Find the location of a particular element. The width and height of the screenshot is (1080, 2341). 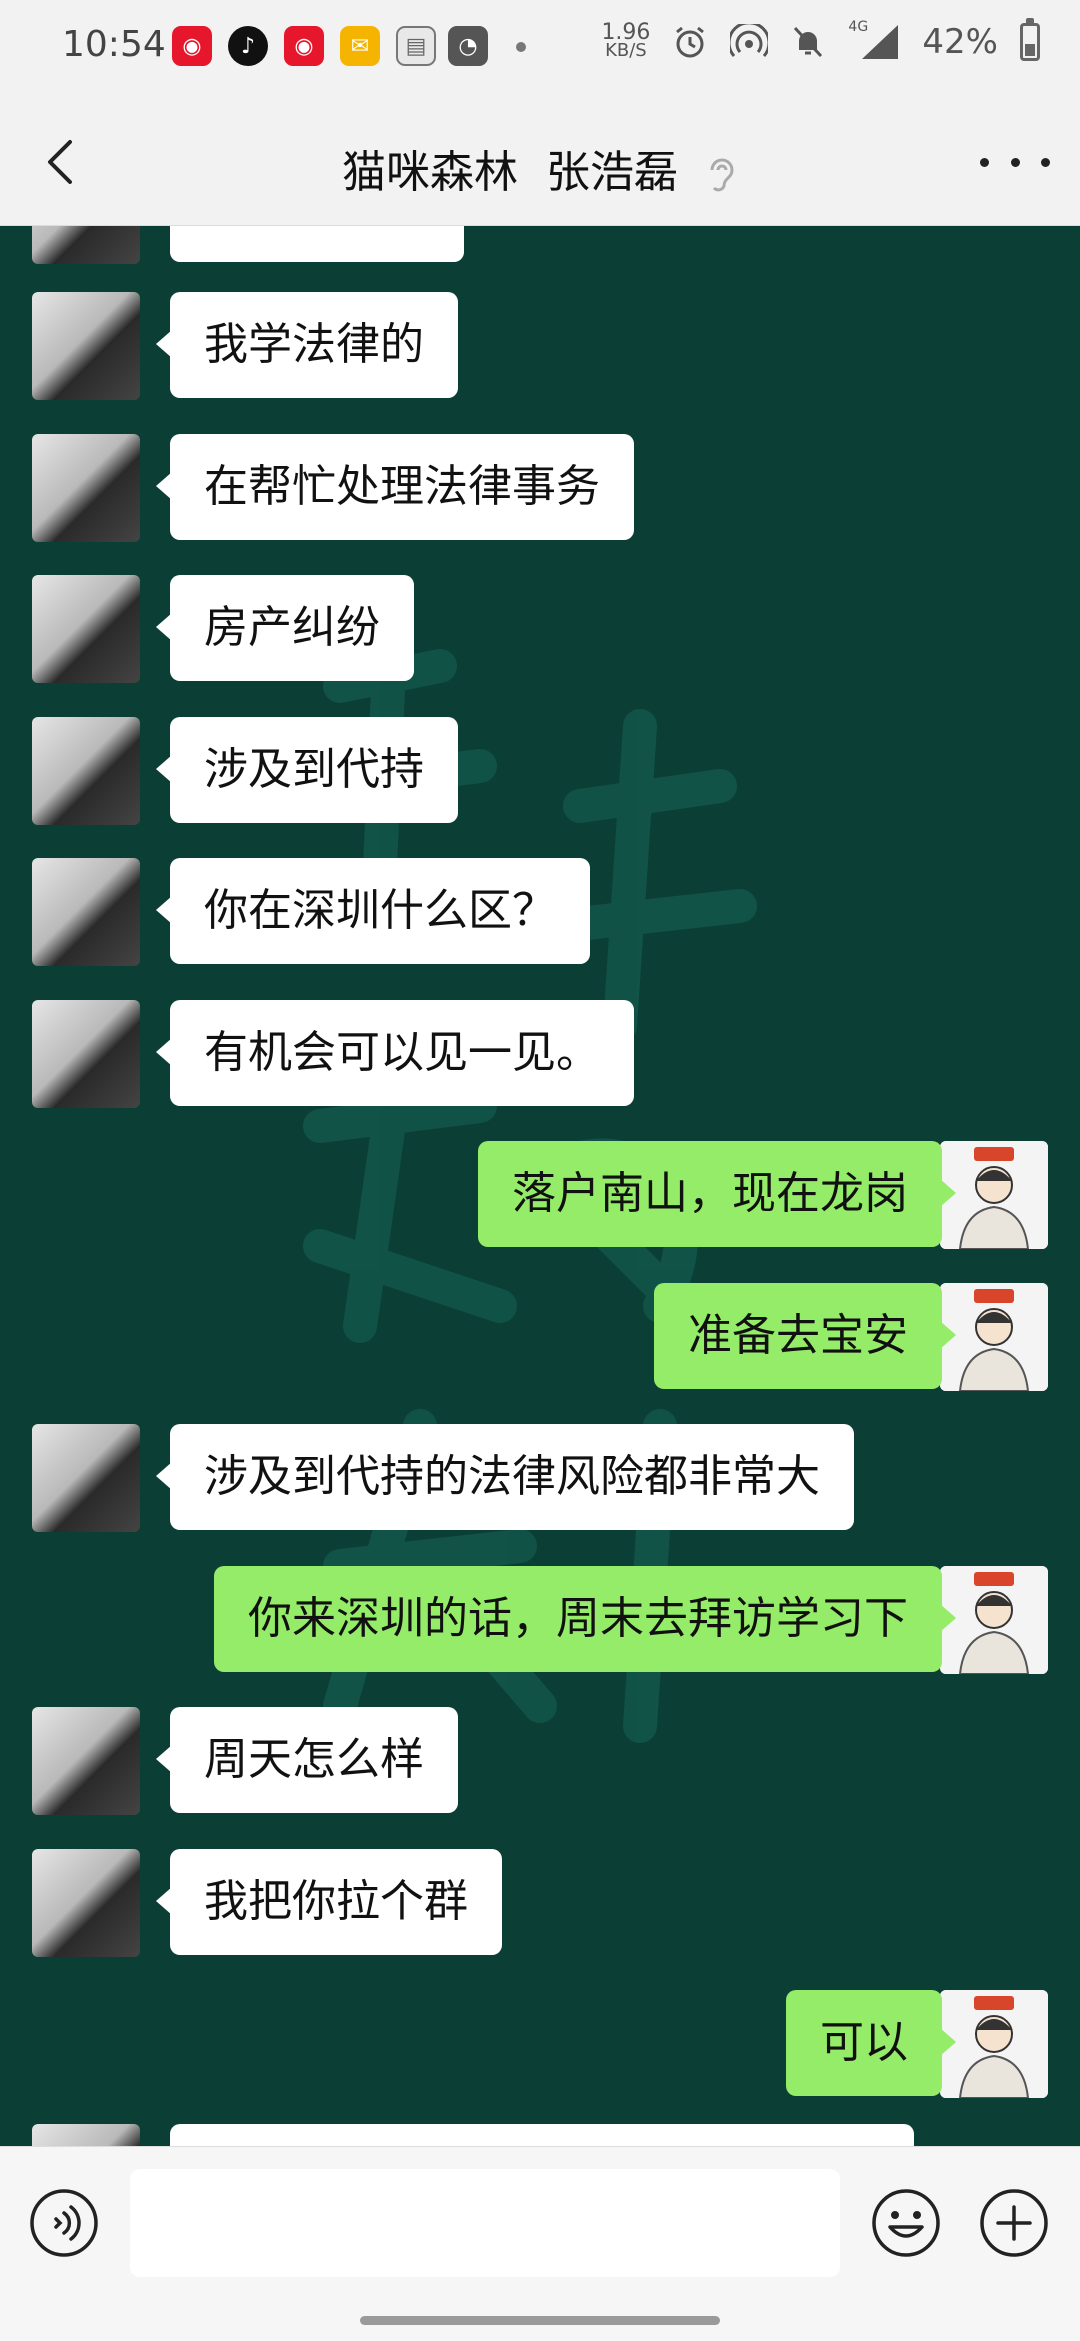

incoming-message-bubble: 周天怎么样 is located at coordinates (307, 1760).